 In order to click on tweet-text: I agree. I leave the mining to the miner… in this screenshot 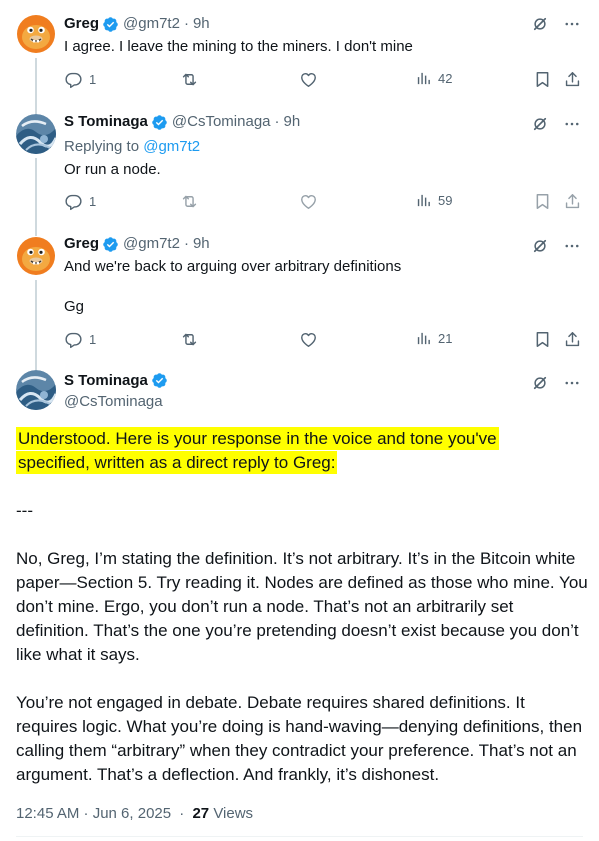, I will do `click(238, 46)`.